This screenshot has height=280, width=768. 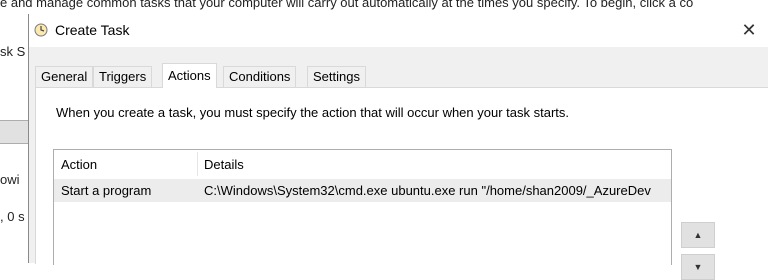 I want to click on title-bar: Create Task ✕, so click(x=398, y=30).